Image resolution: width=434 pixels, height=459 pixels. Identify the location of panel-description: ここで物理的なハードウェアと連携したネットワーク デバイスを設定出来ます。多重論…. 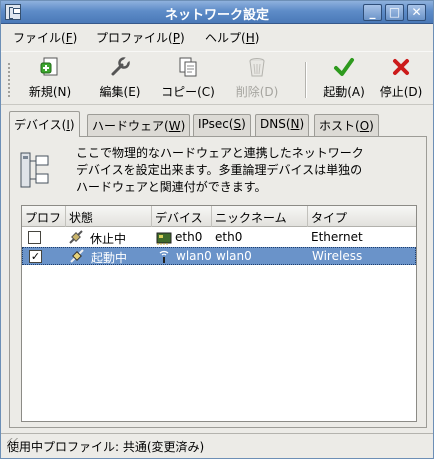
(246, 170).